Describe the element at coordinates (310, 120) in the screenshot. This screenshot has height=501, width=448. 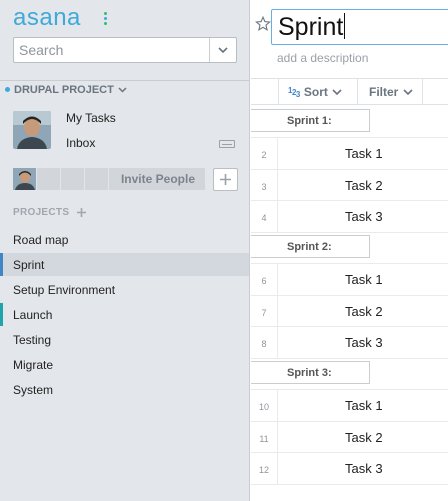
I see `section-header: Sprint 1:` at that location.